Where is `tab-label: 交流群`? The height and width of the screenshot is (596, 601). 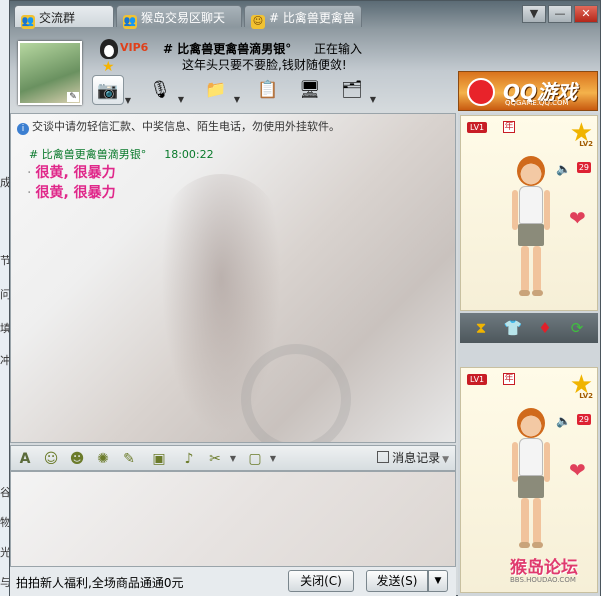 tab-label: 交流群 is located at coordinates (57, 18).